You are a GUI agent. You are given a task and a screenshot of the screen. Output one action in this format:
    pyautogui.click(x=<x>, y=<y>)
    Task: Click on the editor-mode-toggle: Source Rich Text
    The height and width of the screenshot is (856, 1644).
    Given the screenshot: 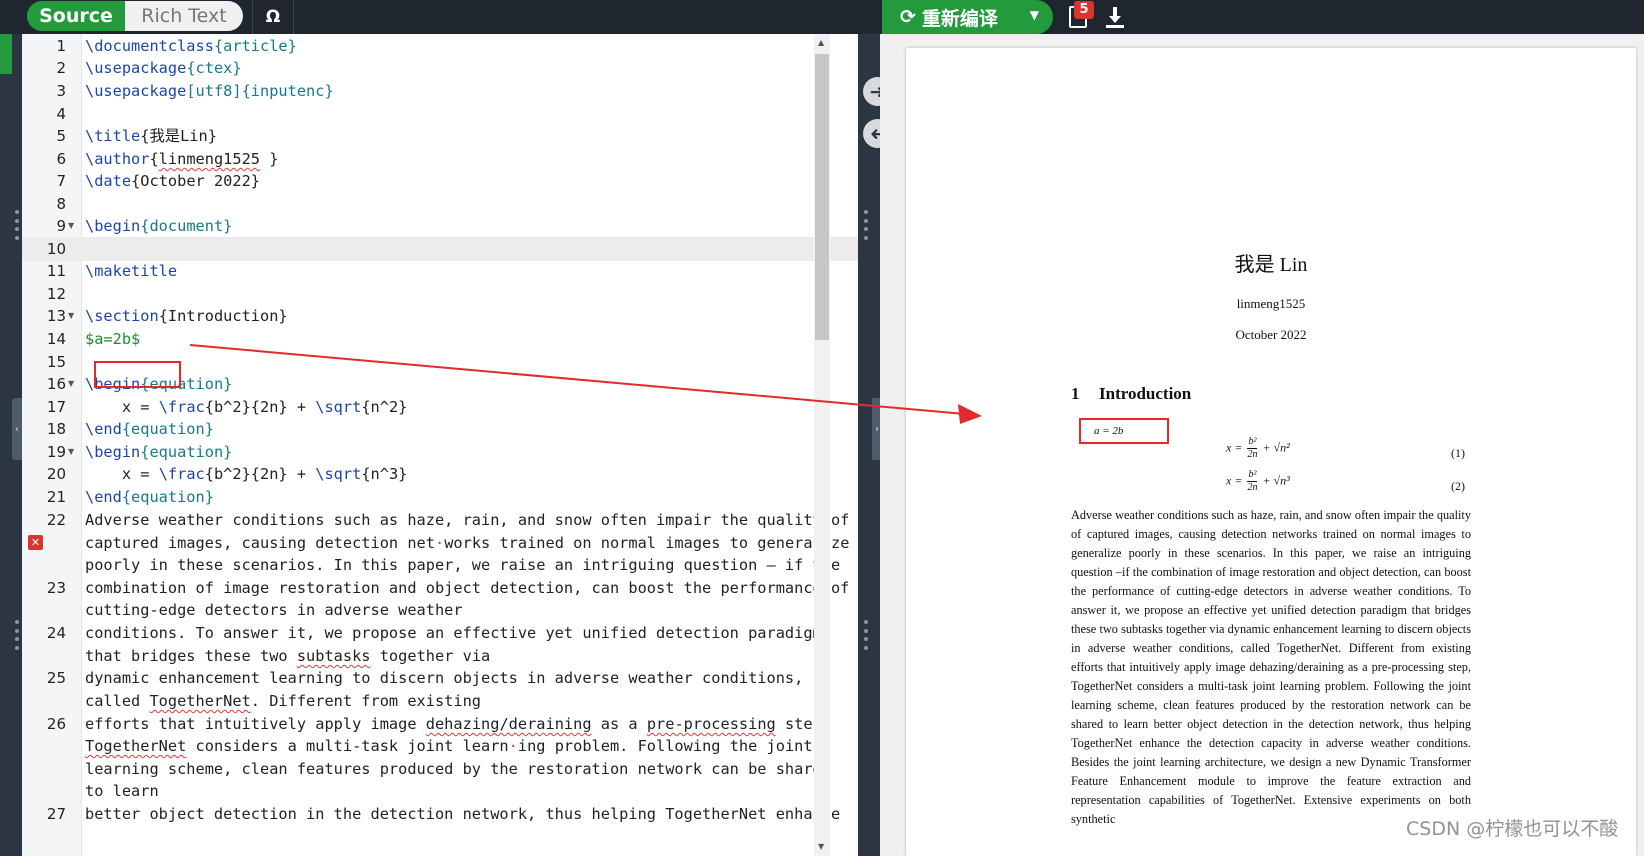 What is the action you would take?
    pyautogui.click(x=135, y=16)
    